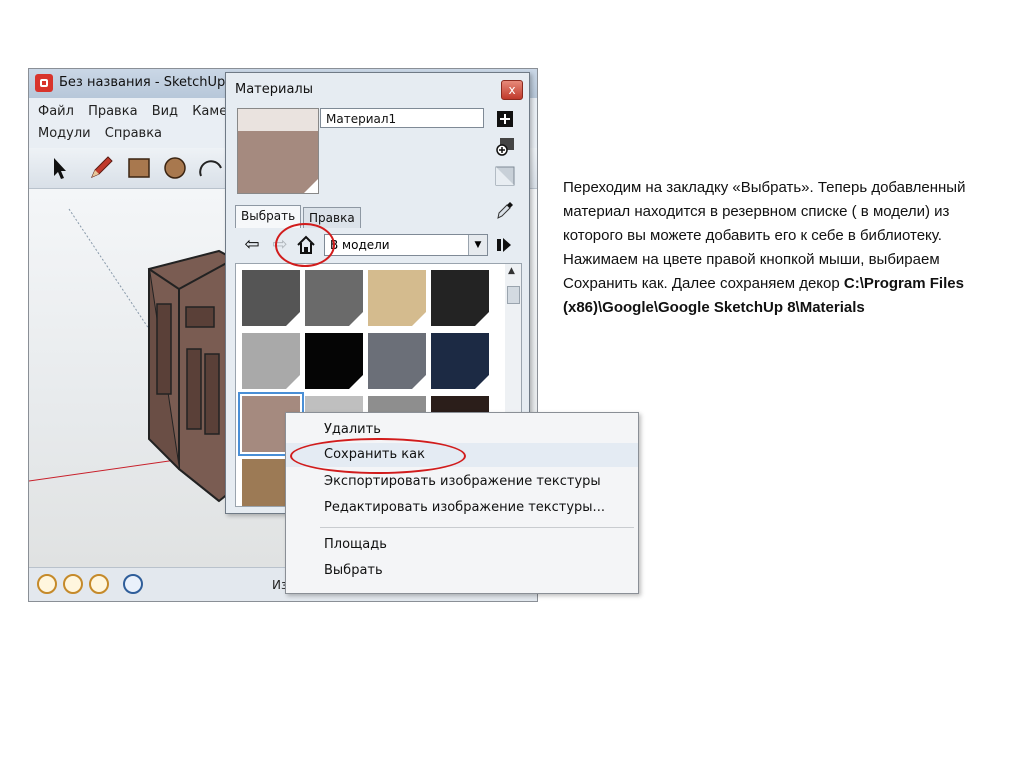 Image resolution: width=1024 pixels, height=767 pixels. Describe the element at coordinates (142, 82) in the screenshot. I see `window-title: Без названия - SketchUp` at that location.